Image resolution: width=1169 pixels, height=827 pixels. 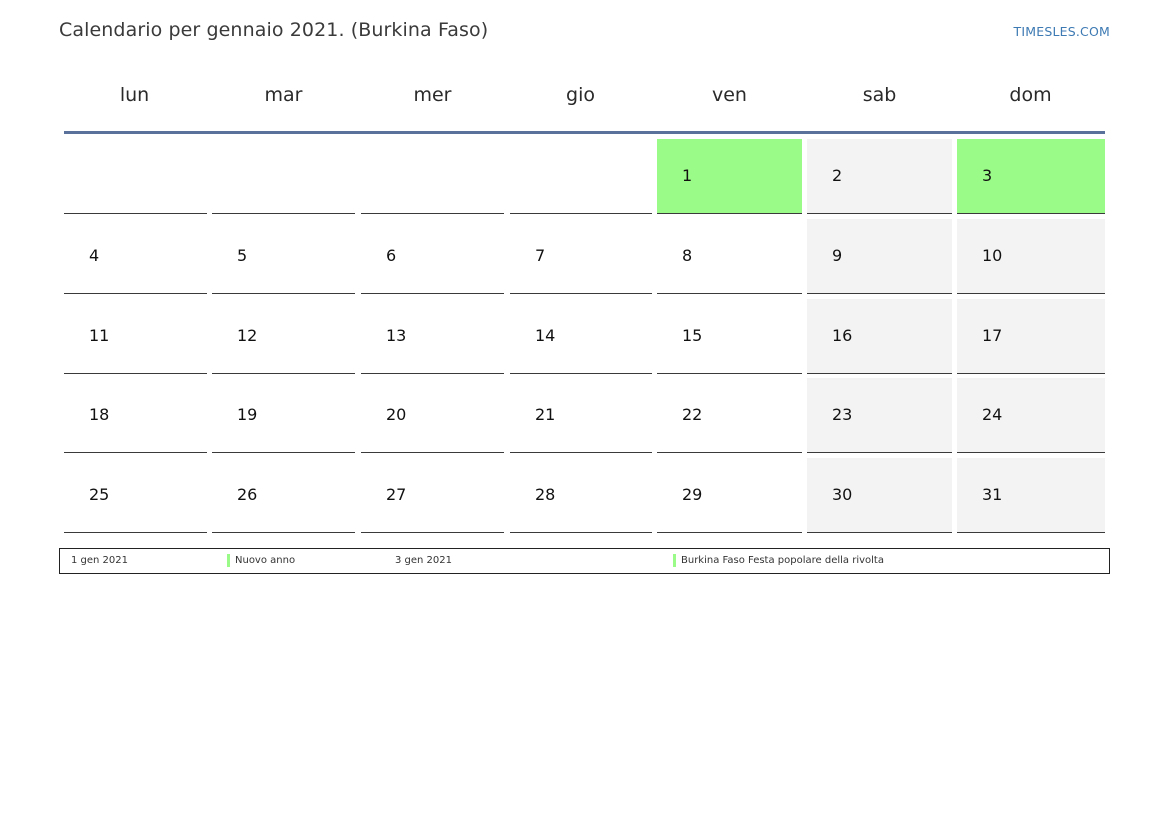 I want to click on day-cell-22: 22, so click(x=729, y=415).